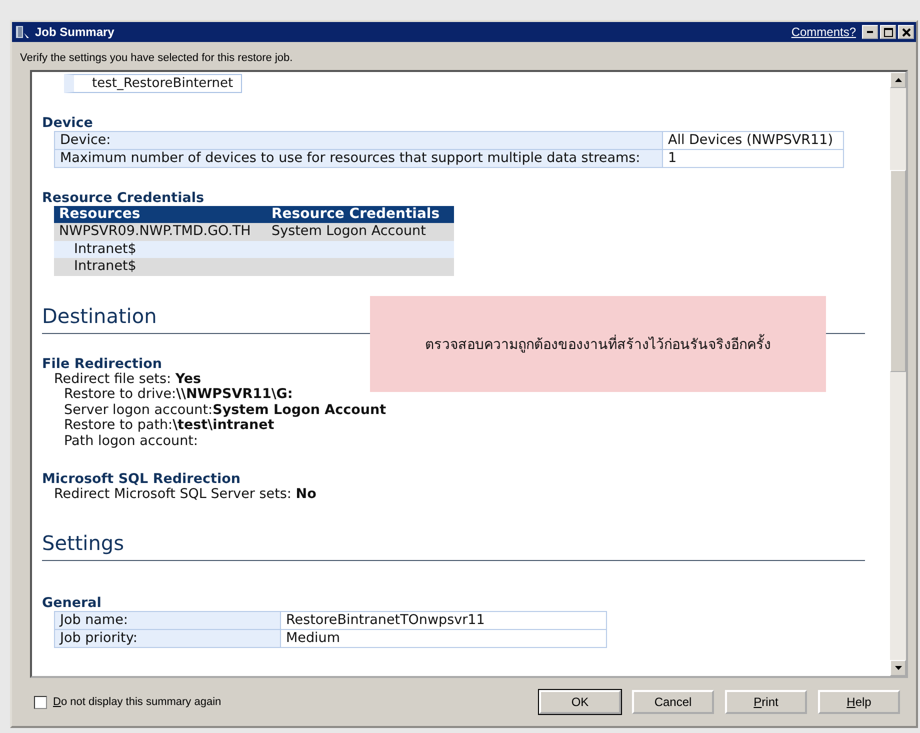  Describe the element at coordinates (753, 141) in the screenshot. I see `table-cell: All Devices (NWPSVR11)` at that location.